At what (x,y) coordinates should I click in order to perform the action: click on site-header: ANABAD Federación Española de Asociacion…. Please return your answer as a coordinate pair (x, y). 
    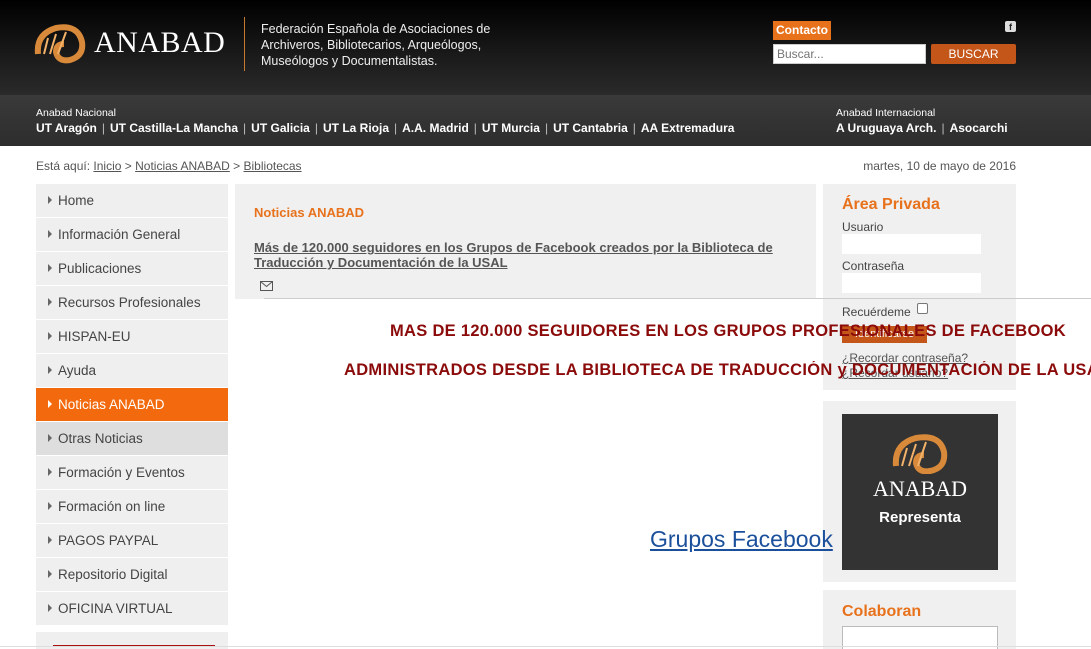
    Looking at the image, I should click on (545, 47).